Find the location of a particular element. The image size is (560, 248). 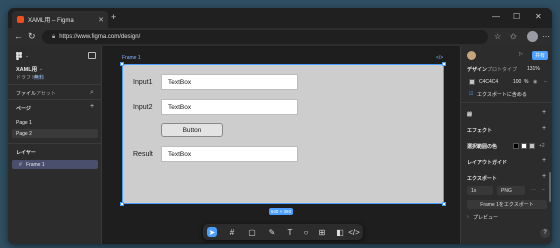

design-mode-icon: ◧ is located at coordinates (340, 232).